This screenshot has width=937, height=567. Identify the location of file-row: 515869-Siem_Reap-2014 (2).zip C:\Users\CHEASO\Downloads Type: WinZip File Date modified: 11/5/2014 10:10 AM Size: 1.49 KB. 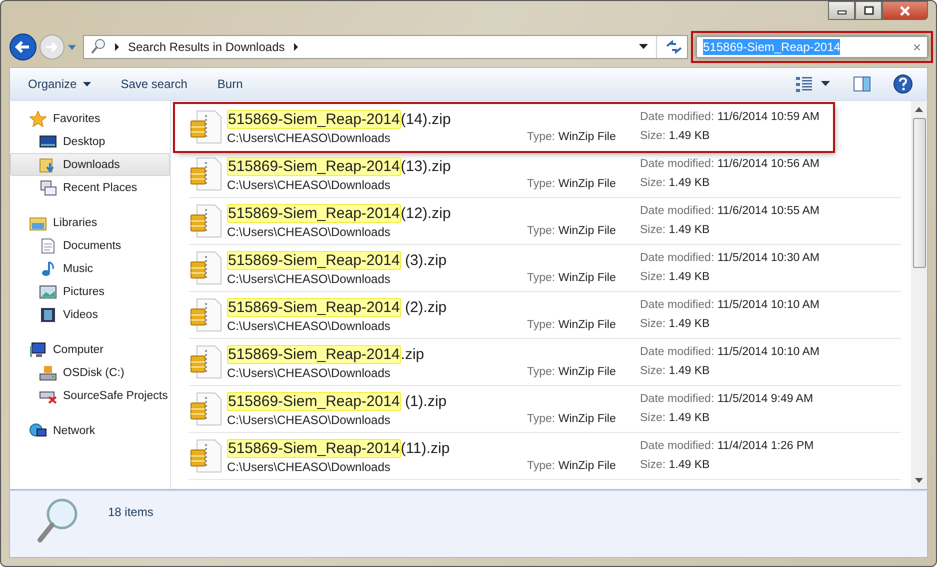
(545, 315).